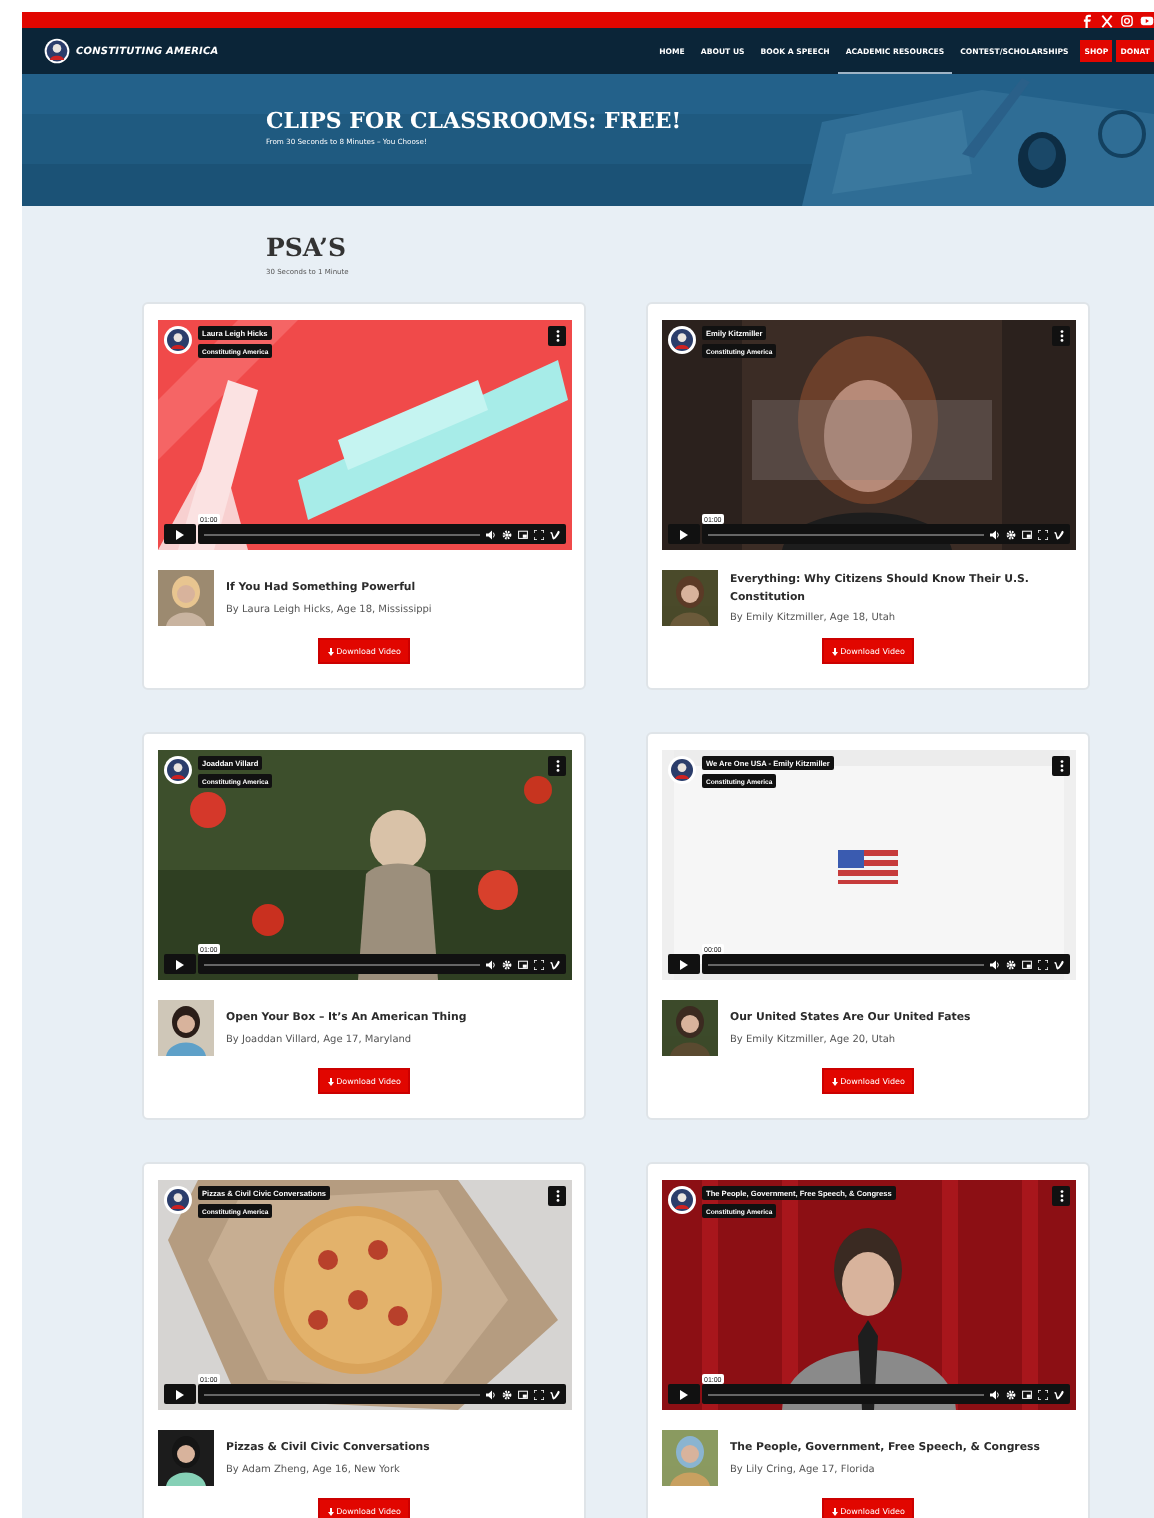  I want to click on facebook-icon, so click(1087, 20).